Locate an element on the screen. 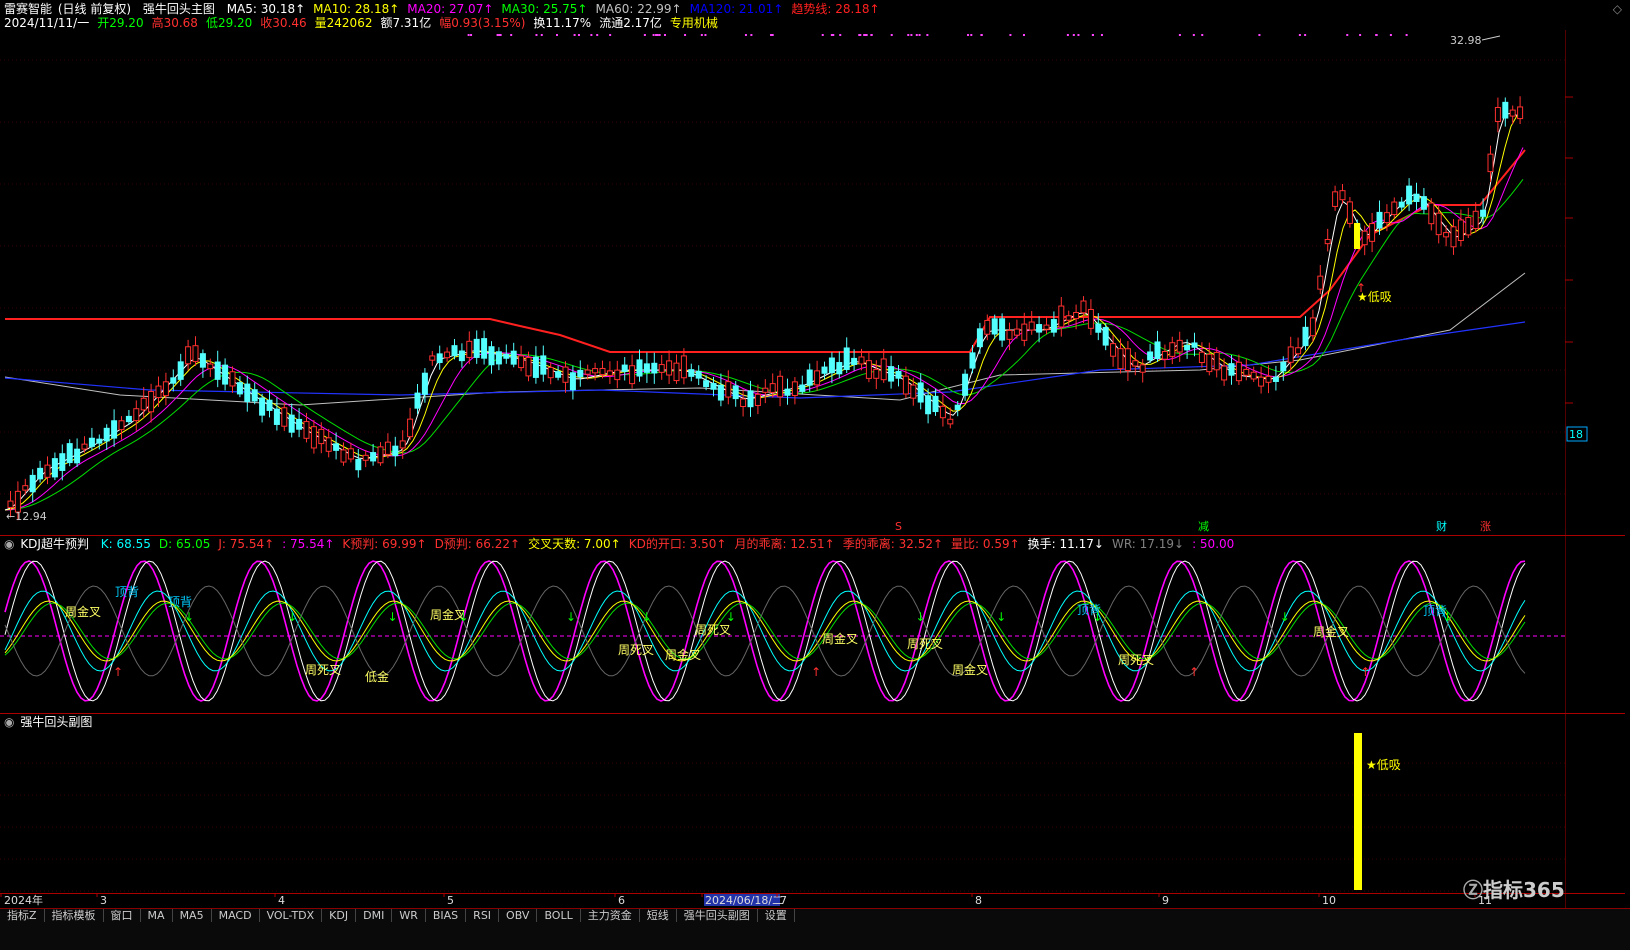  date-label: 2024年 is located at coordinates (23, 900).